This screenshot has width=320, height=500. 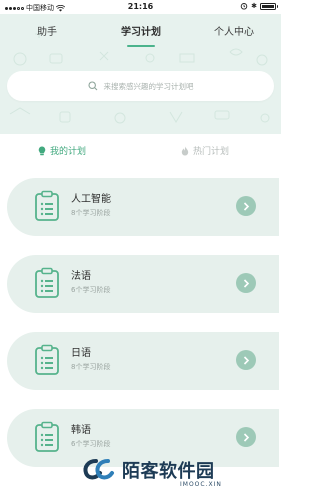 What do you see at coordinates (143, 361) in the screenshot?
I see `plan-card: 日语 8个学习阶段` at bounding box center [143, 361].